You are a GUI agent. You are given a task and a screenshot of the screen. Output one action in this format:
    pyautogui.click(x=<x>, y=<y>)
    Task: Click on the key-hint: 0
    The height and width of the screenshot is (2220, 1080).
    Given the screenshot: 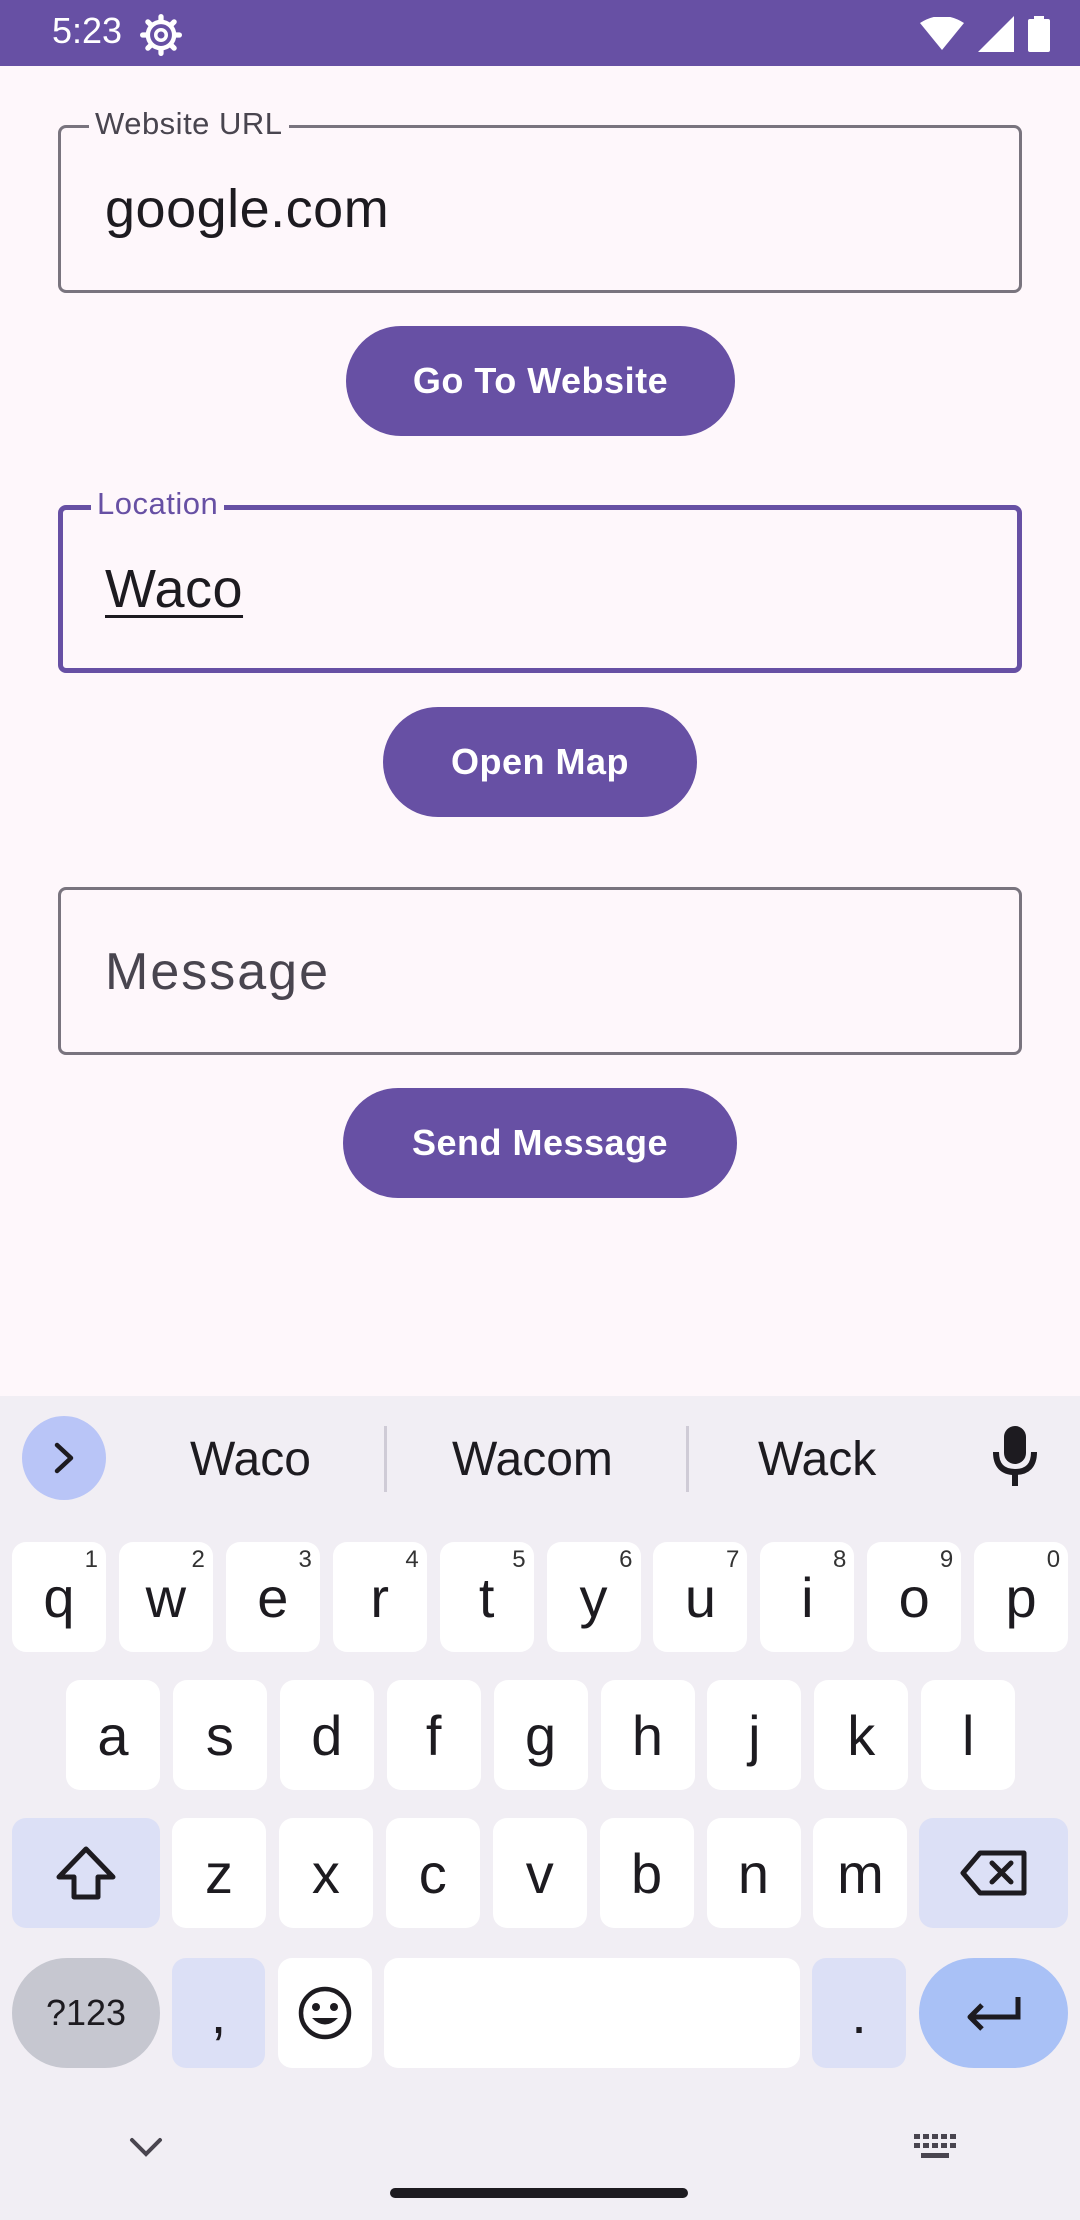 What is the action you would take?
    pyautogui.click(x=1053, y=1559)
    